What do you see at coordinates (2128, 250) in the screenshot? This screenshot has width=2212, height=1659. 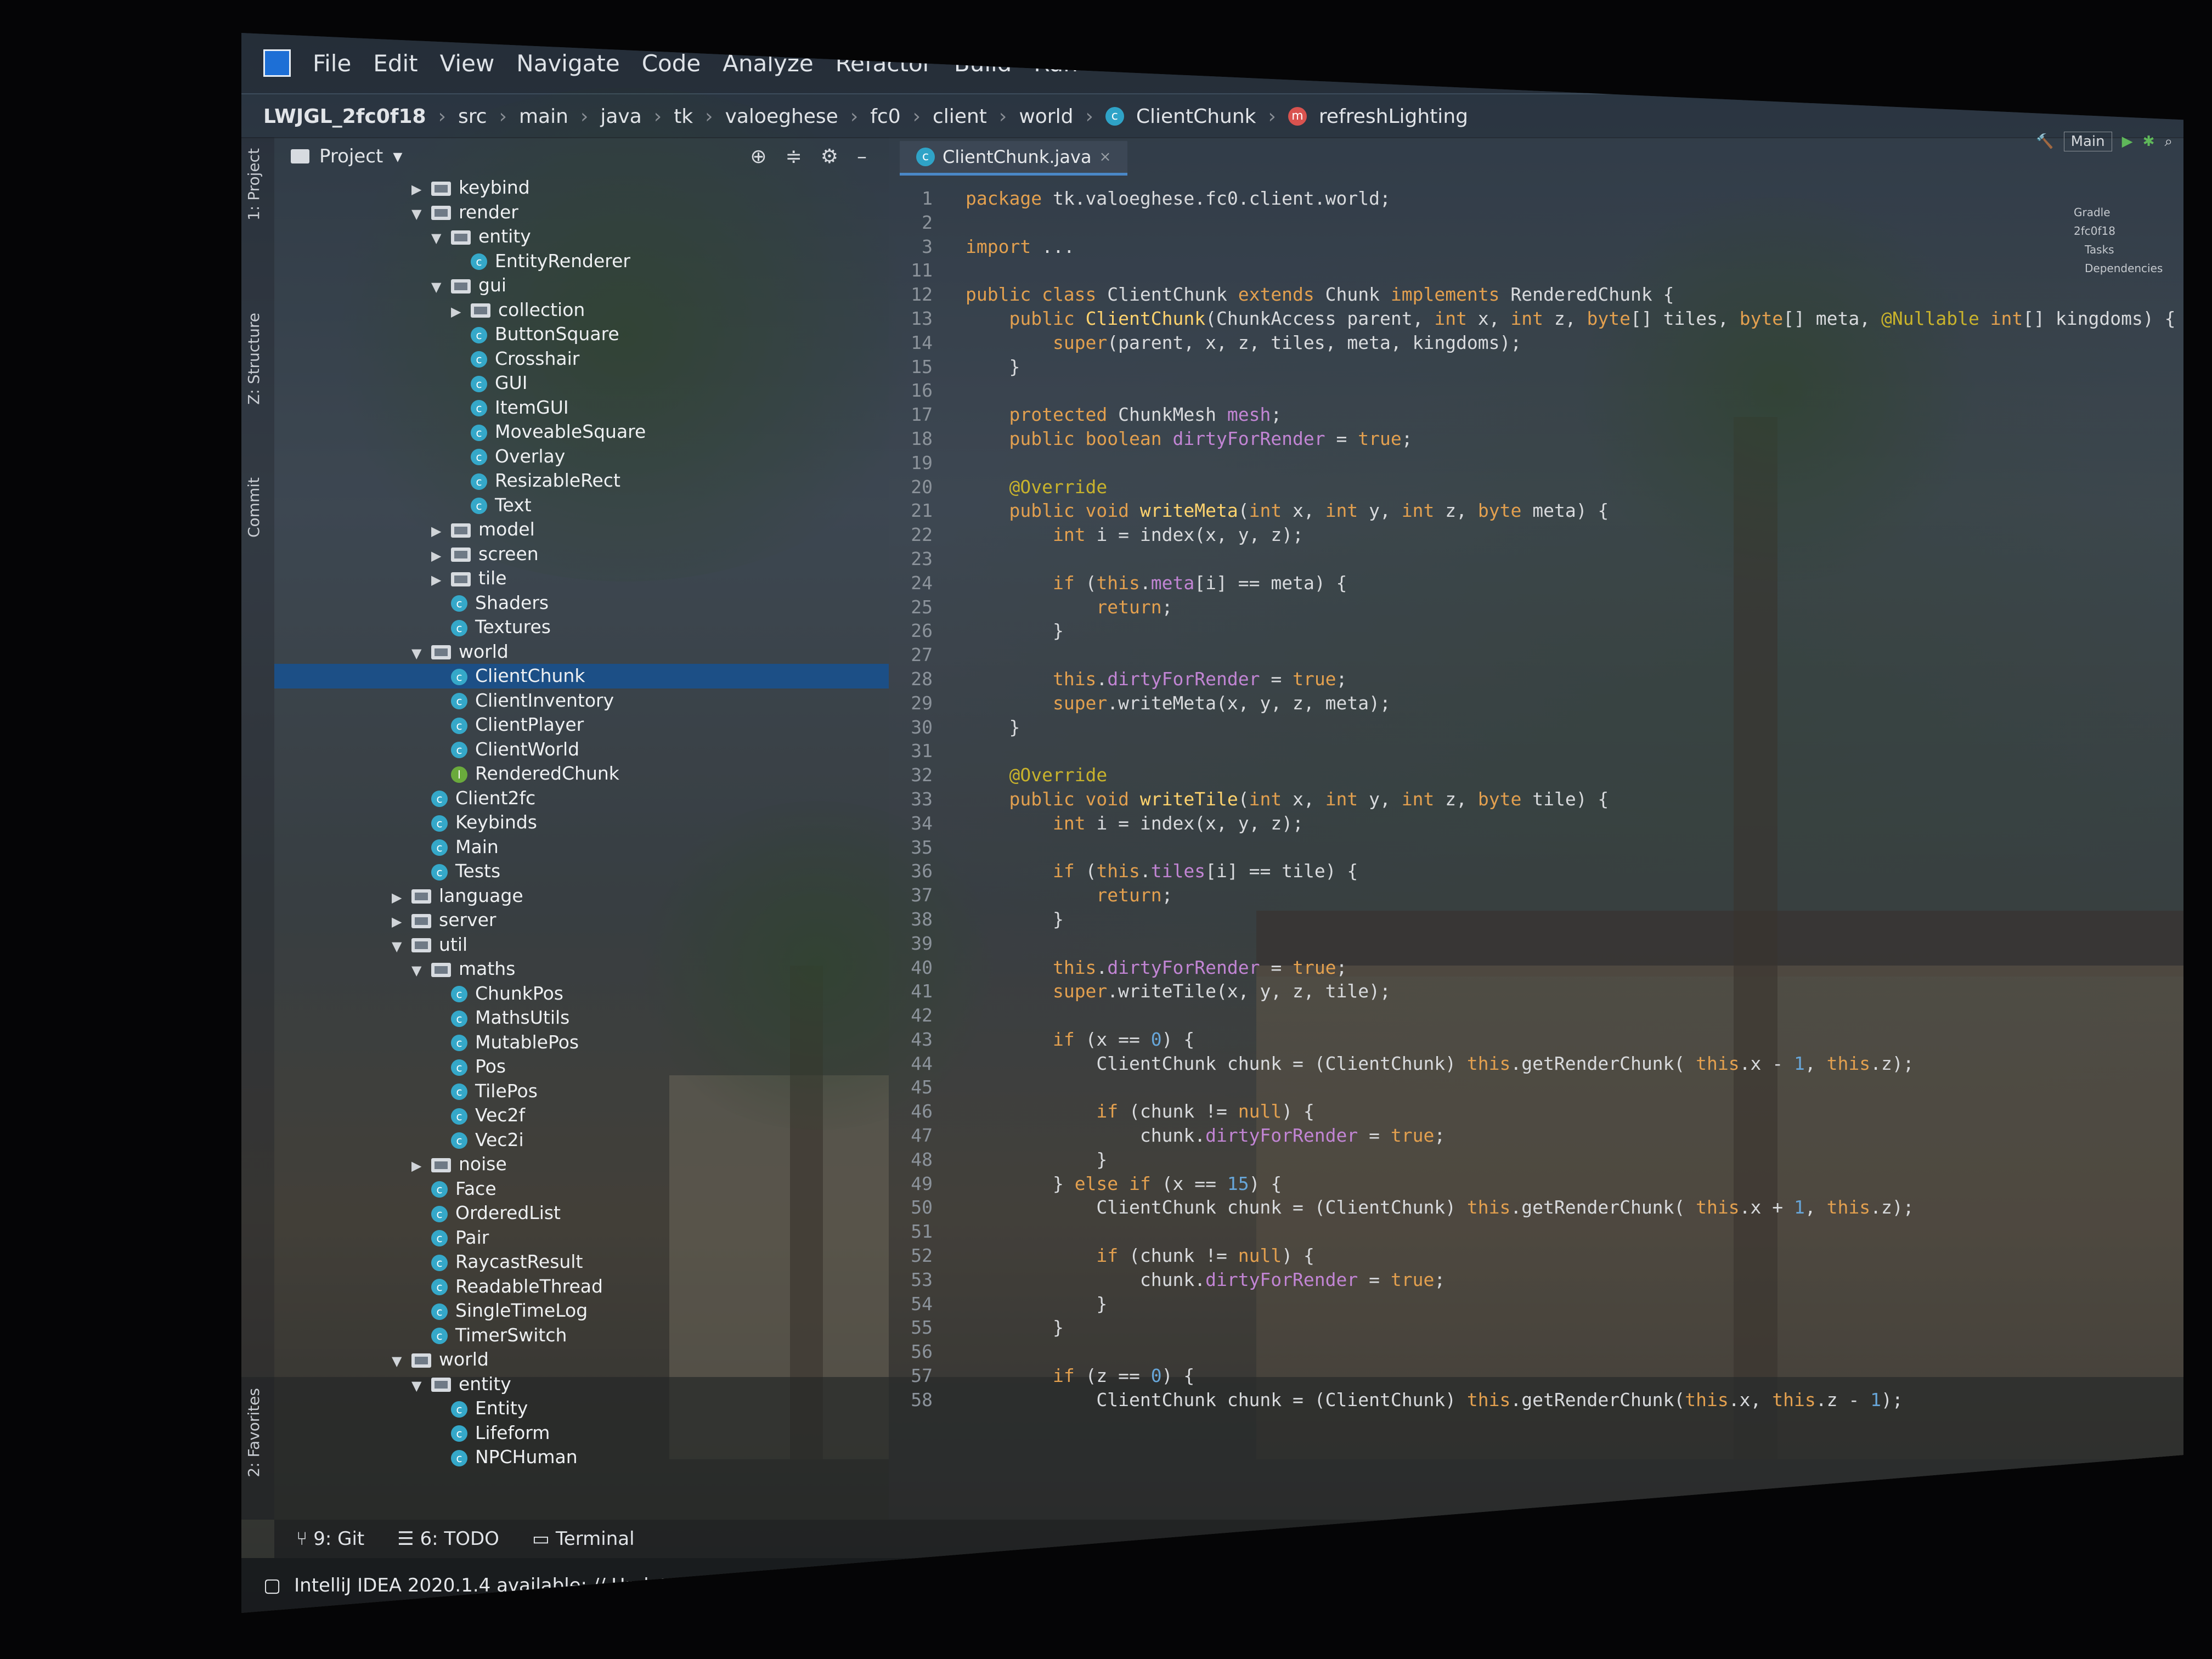 I see `gradle-item: Tasks` at bounding box center [2128, 250].